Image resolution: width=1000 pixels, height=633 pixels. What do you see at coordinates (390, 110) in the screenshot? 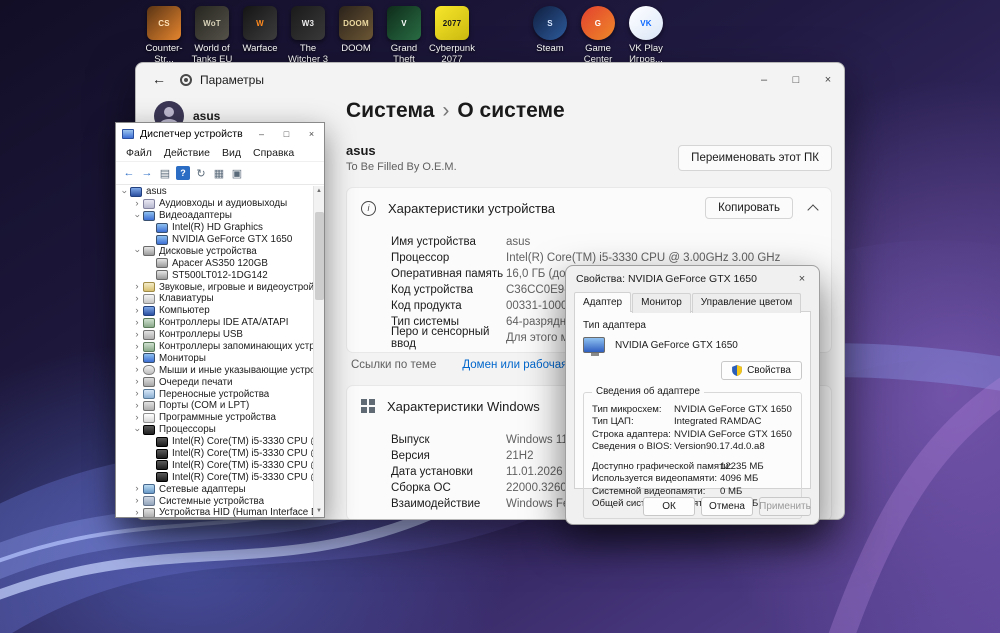
I see `breadcrumb-section: Система` at bounding box center [390, 110].